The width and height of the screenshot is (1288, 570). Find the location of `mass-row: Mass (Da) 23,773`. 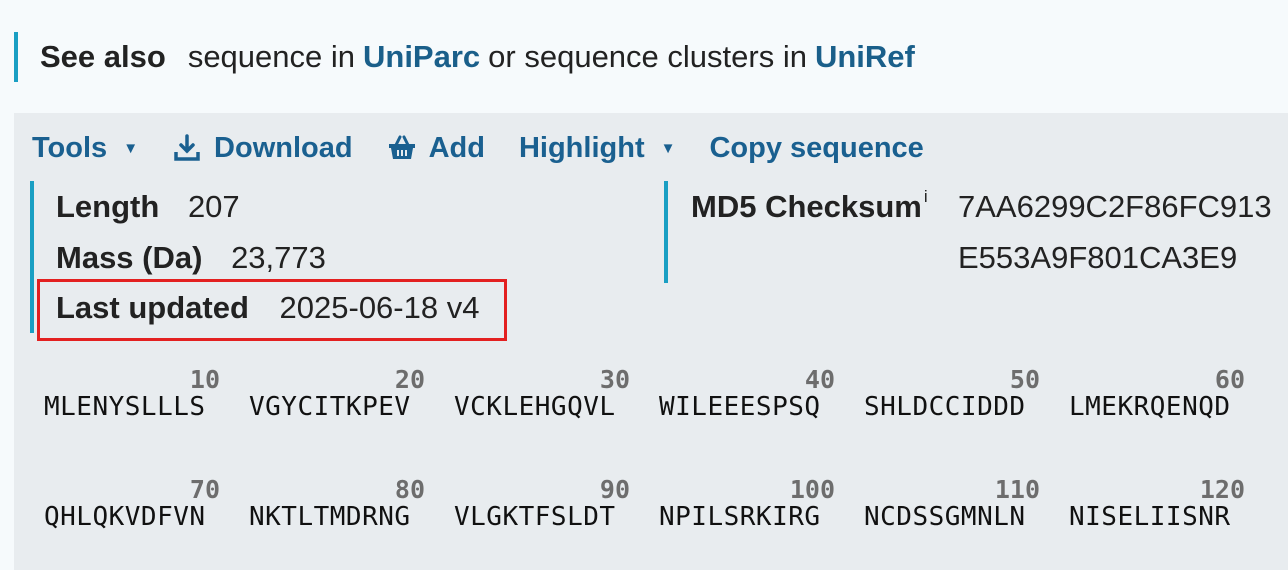

mass-row: Mass (Da) 23,773 is located at coordinates (191, 258).